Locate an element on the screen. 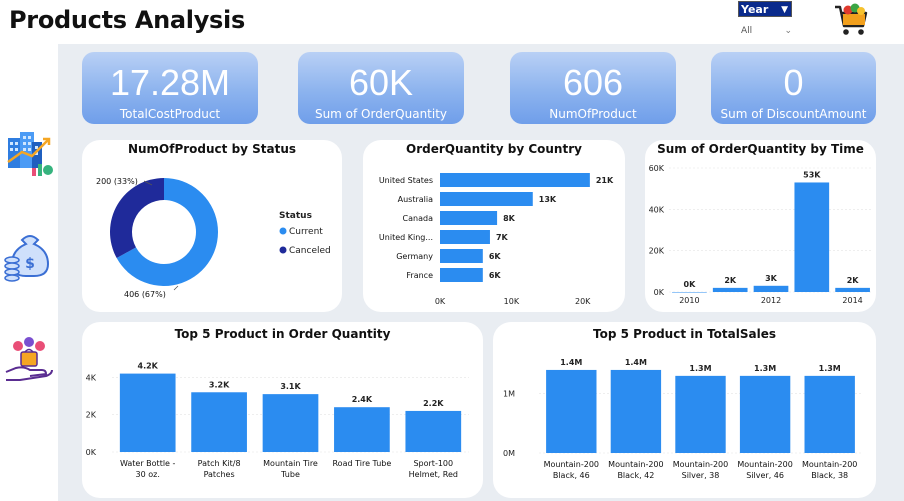 This screenshot has height=501, width=904. data-label: 2.4K is located at coordinates (362, 399).